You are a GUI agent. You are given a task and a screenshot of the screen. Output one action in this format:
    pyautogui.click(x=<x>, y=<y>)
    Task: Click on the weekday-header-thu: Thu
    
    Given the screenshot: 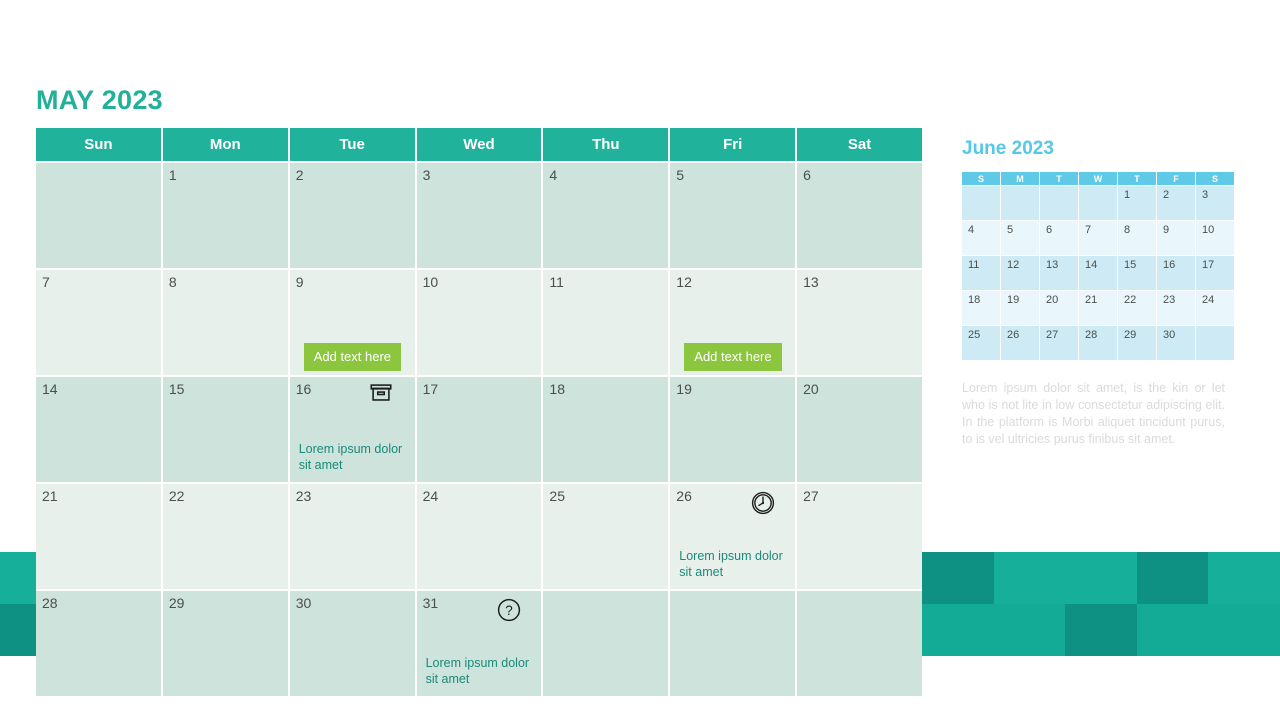 What is the action you would take?
    pyautogui.click(x=606, y=144)
    